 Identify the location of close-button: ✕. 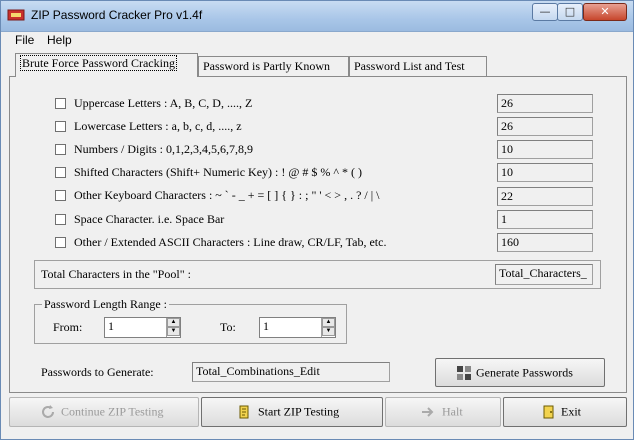
(605, 12).